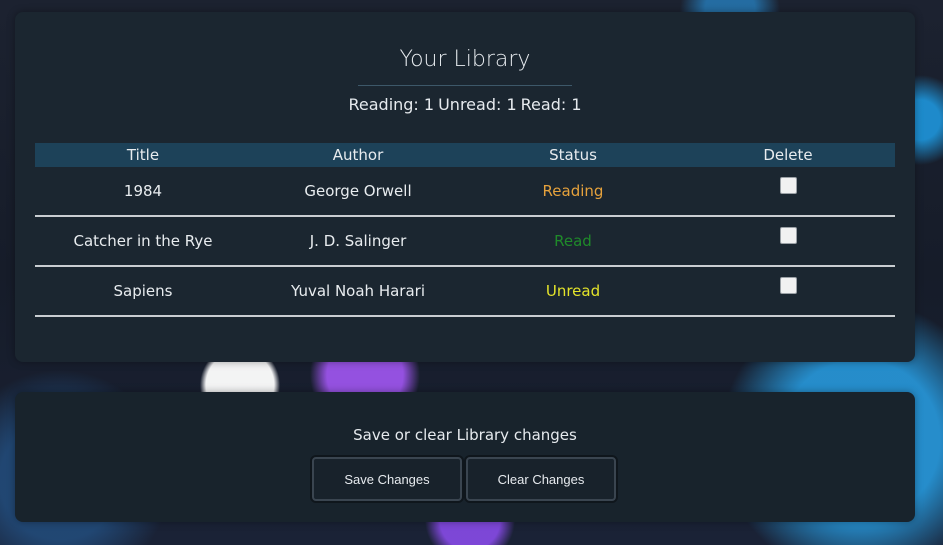  Describe the element at coordinates (465, 155) in the screenshot. I see `table-header-row: Title Author Status Delete` at that location.